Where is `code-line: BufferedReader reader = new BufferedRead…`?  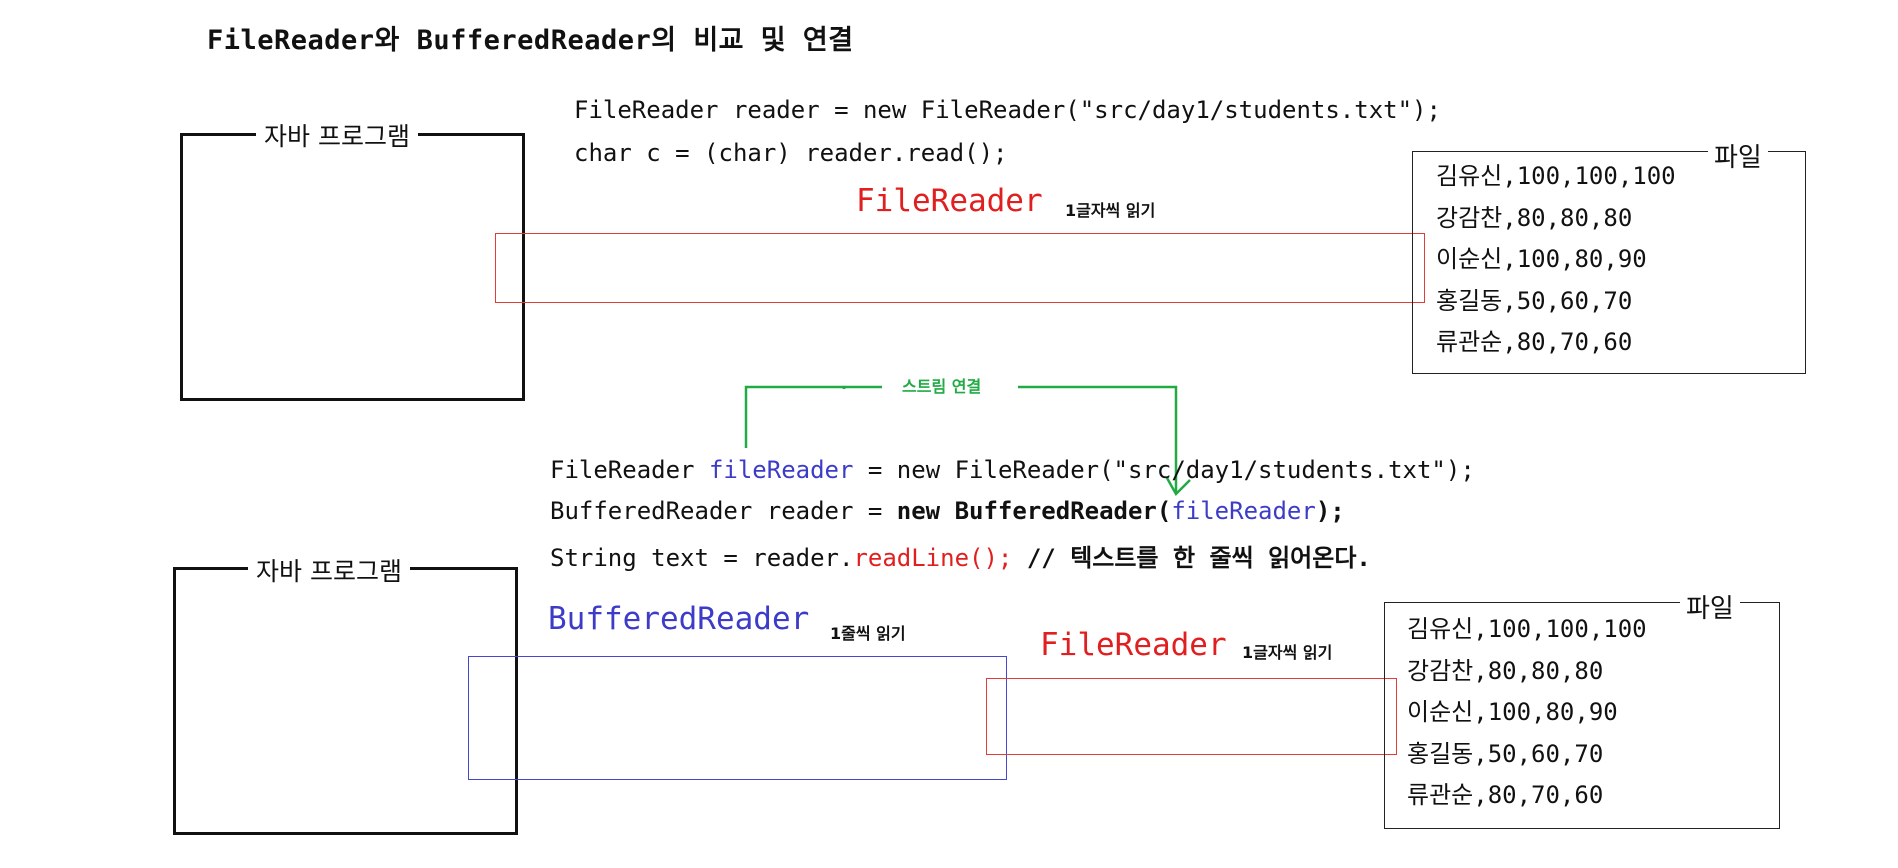 code-line: BufferedReader reader = new BufferedRead… is located at coordinates (947, 511).